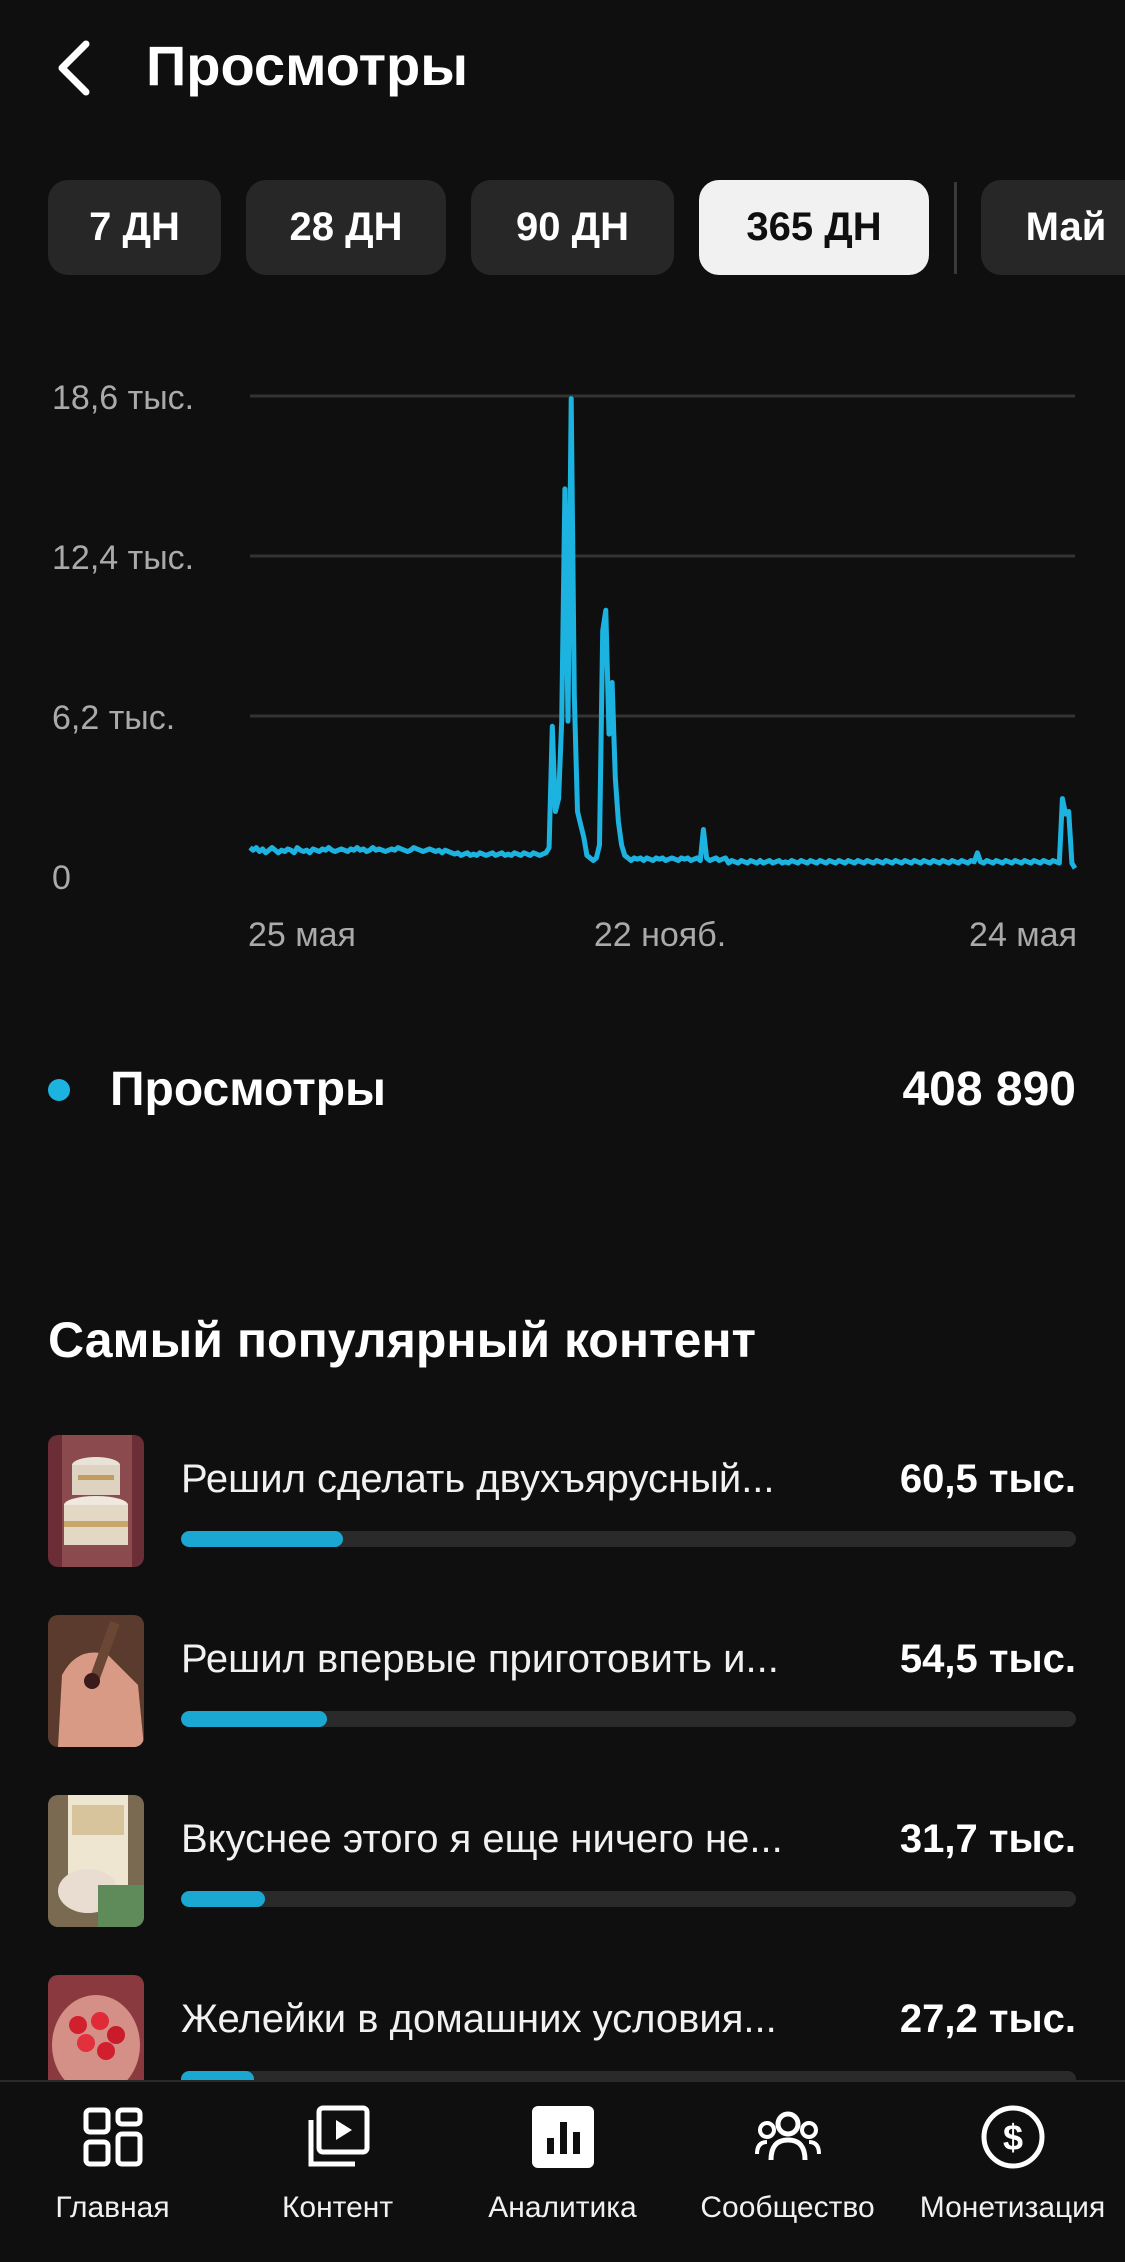 Image resolution: width=1125 pixels, height=2262 pixels. What do you see at coordinates (337, 2207) in the screenshot?
I see `nav-label: Контент` at bounding box center [337, 2207].